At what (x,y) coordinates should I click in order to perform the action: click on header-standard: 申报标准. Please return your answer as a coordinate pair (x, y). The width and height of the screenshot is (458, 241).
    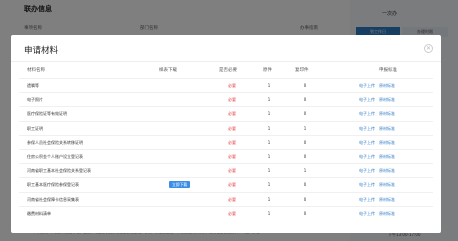
    Looking at the image, I should click on (388, 70).